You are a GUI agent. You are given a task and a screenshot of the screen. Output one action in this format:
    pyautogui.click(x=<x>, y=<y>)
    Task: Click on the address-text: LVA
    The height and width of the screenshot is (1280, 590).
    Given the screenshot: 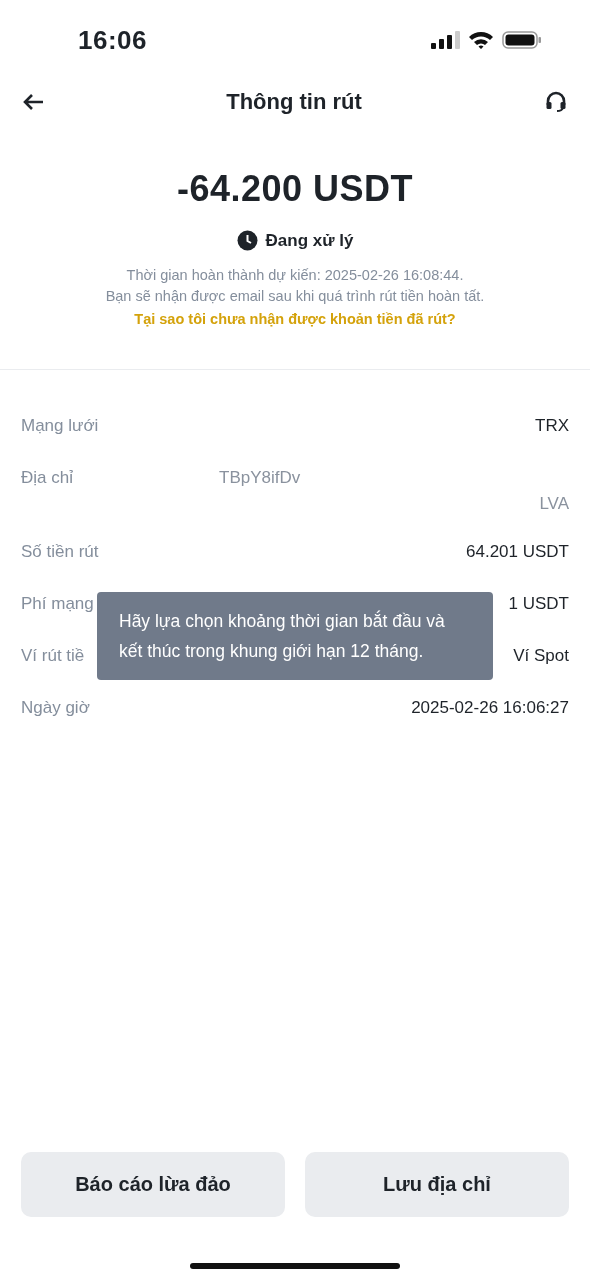 What is the action you would take?
    pyautogui.click(x=554, y=504)
    